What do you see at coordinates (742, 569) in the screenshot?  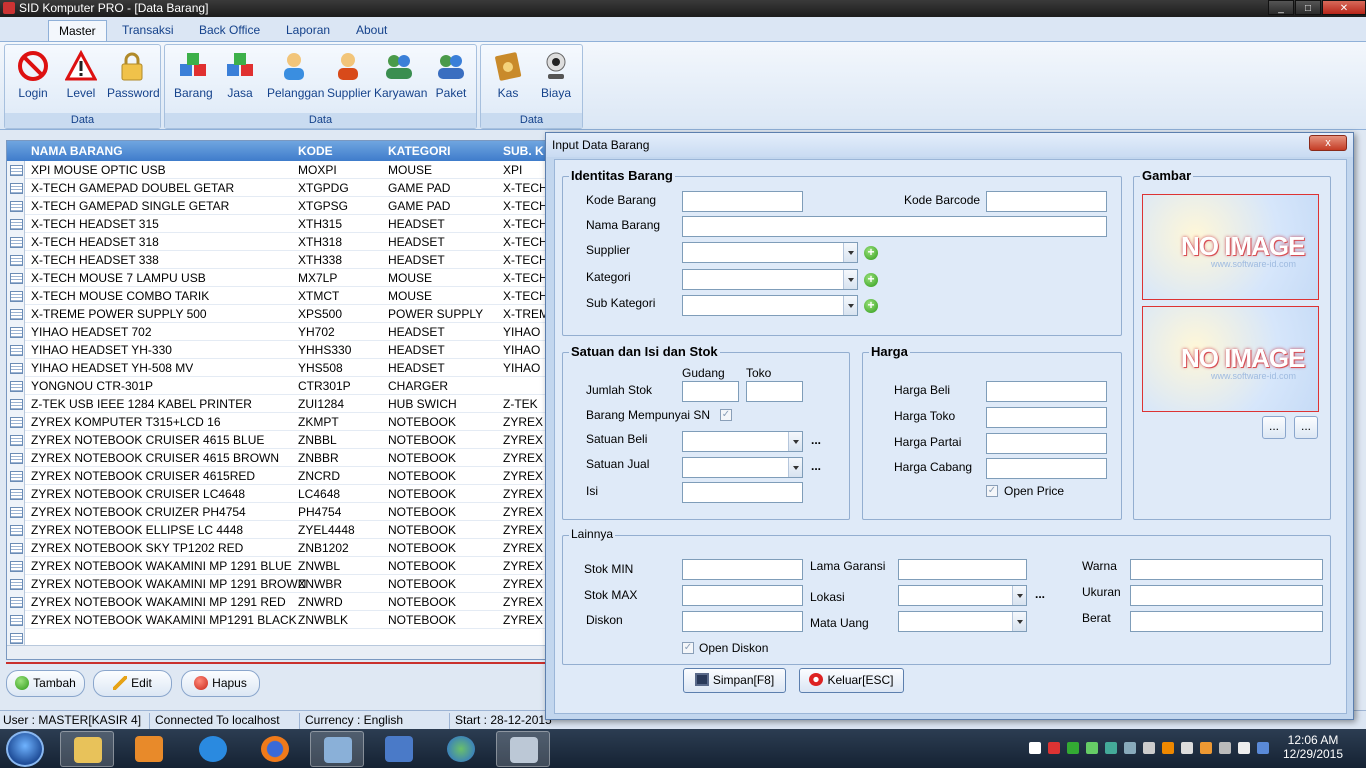 I see `stok-min-input` at bounding box center [742, 569].